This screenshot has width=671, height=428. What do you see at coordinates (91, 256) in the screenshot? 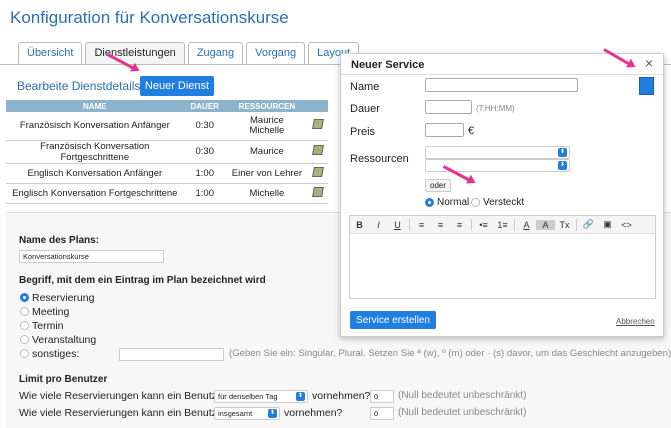
I see `plan-name-input: Konversationskurse` at bounding box center [91, 256].